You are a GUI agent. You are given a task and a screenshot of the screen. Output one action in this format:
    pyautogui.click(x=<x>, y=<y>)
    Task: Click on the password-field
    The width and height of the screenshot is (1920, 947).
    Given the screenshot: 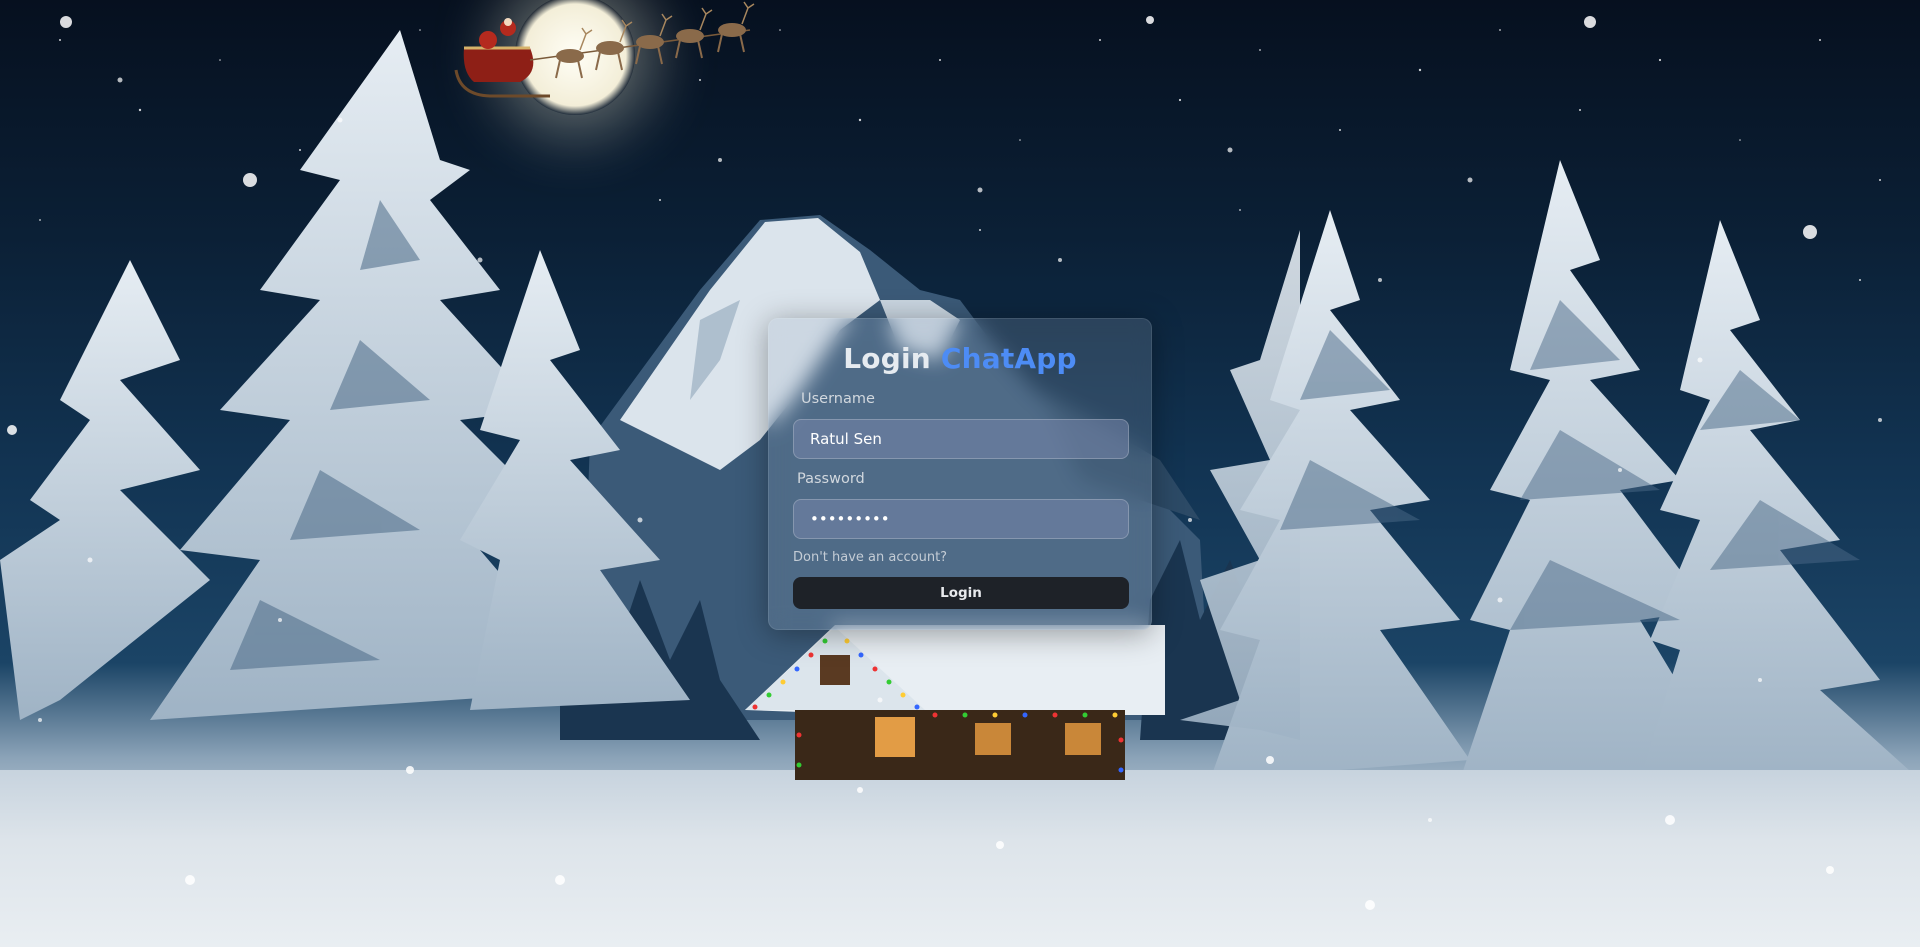 What is the action you would take?
    pyautogui.click(x=961, y=519)
    